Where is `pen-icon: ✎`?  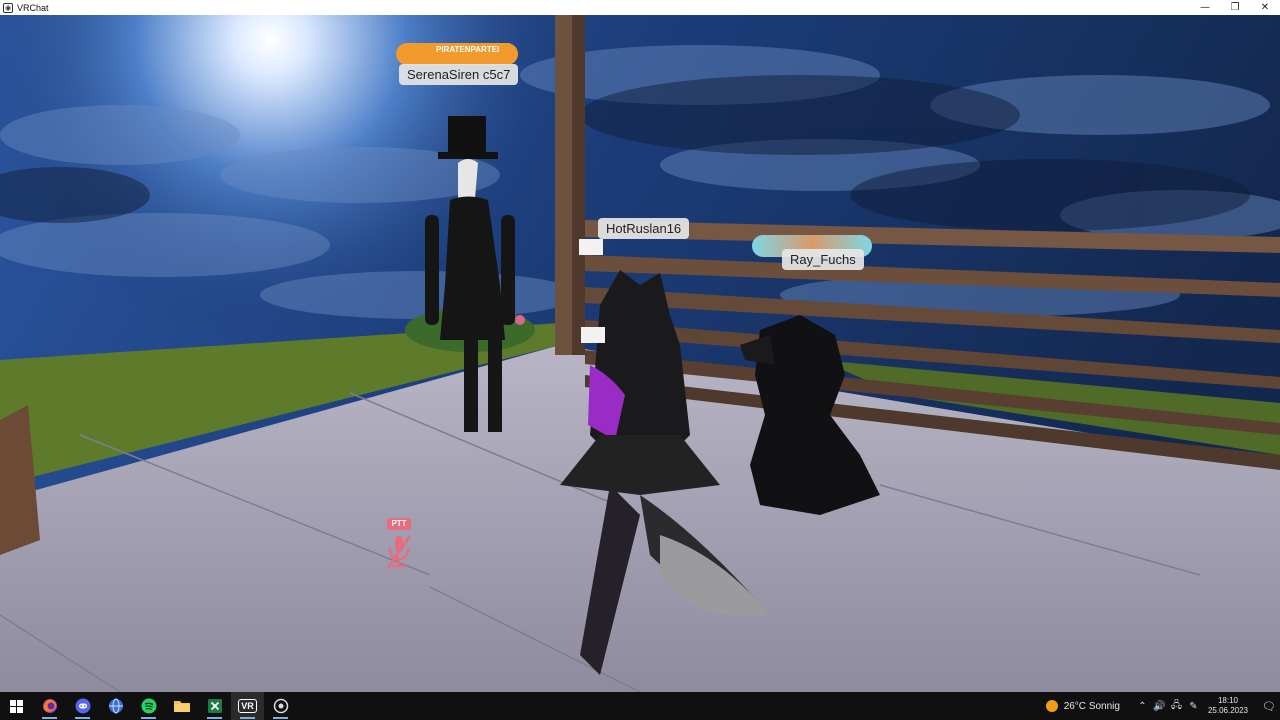
pen-icon: ✎ is located at coordinates (1193, 706).